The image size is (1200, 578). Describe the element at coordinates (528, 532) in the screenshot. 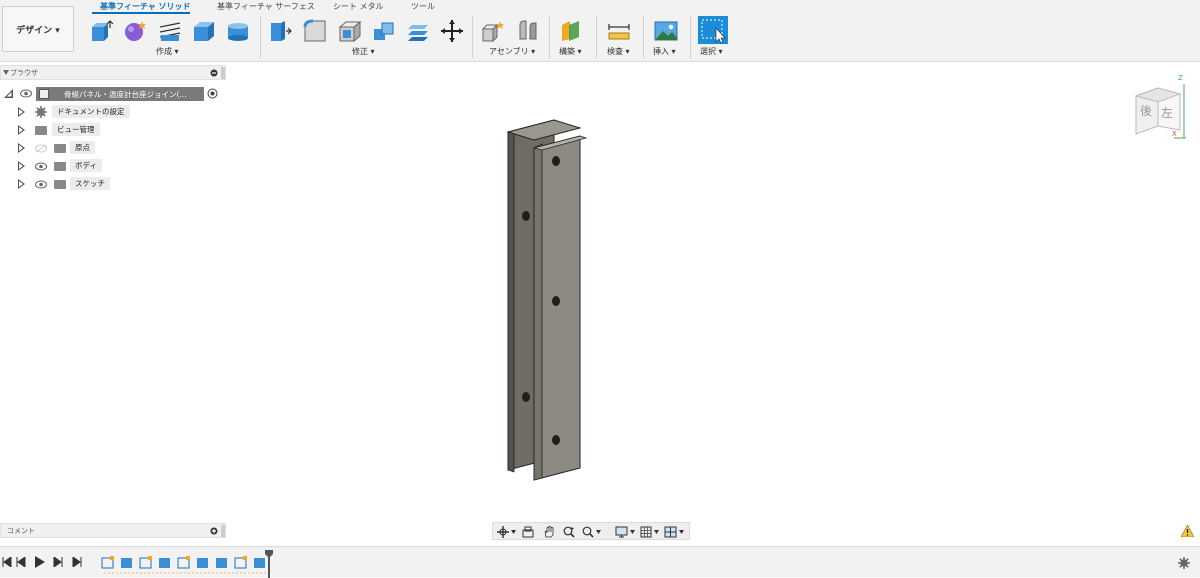

I see `look-at-icon` at that location.